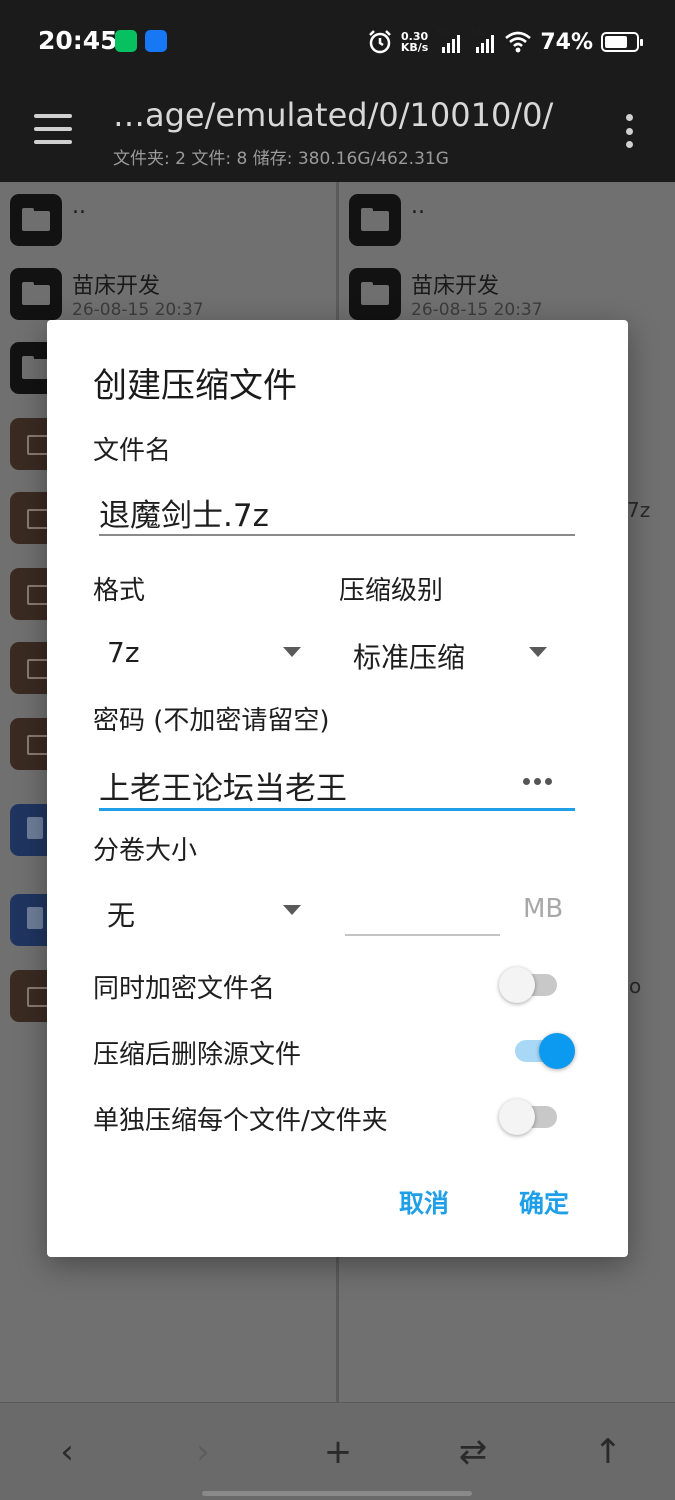  What do you see at coordinates (132, 451) in the screenshot?
I see `filename-label: 文件名` at bounding box center [132, 451].